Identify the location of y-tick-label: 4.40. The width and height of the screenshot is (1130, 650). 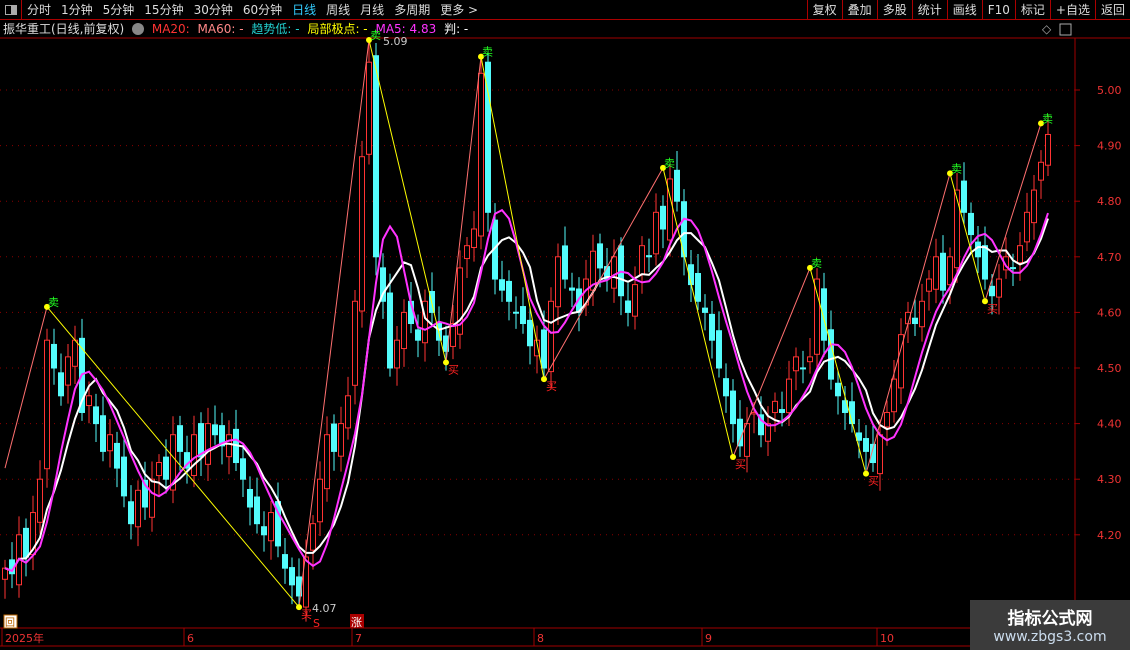
(1109, 424).